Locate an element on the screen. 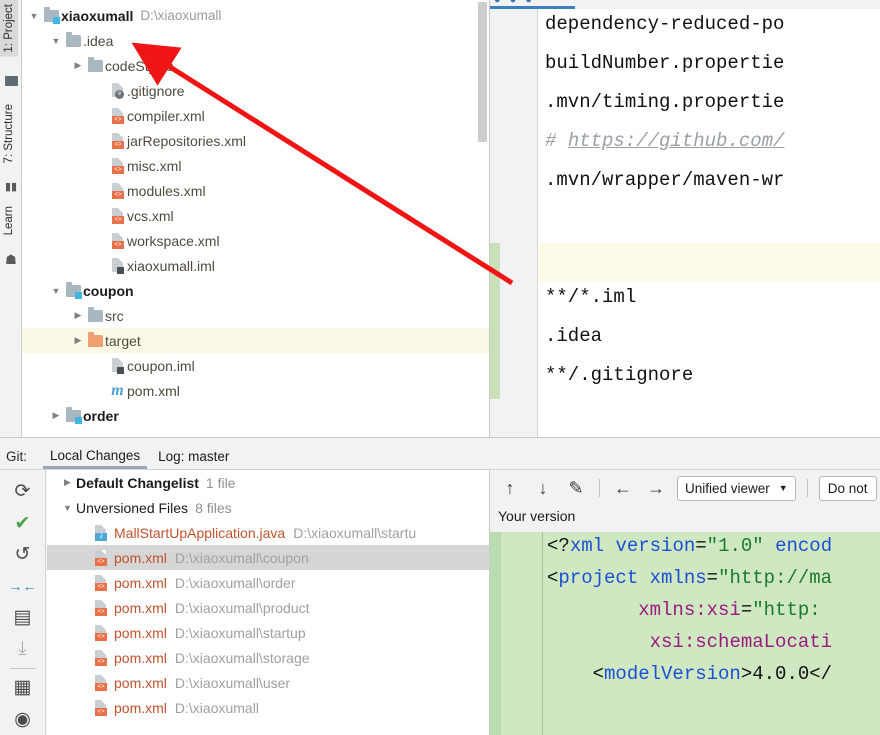  viewer-mode-label: Unified viewer is located at coordinates (727, 488).